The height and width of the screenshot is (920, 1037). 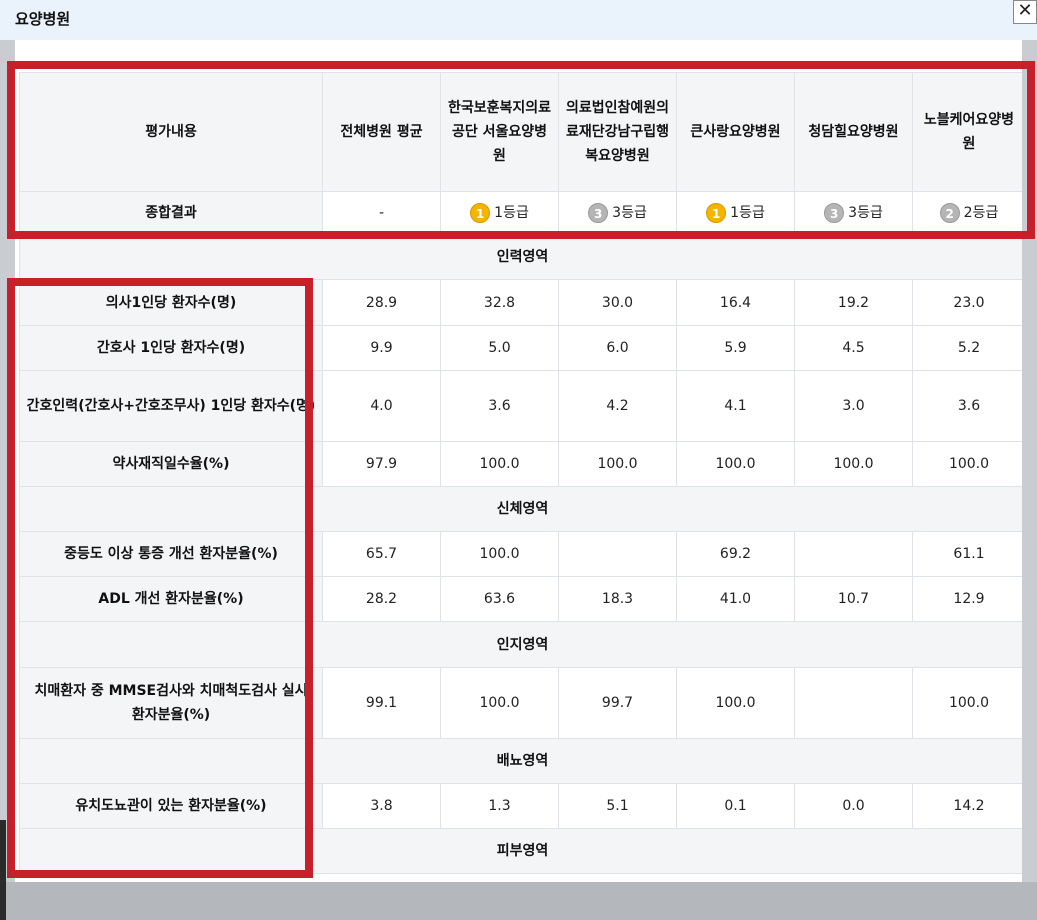 I want to click on cell: 4.0, so click(x=381, y=406).